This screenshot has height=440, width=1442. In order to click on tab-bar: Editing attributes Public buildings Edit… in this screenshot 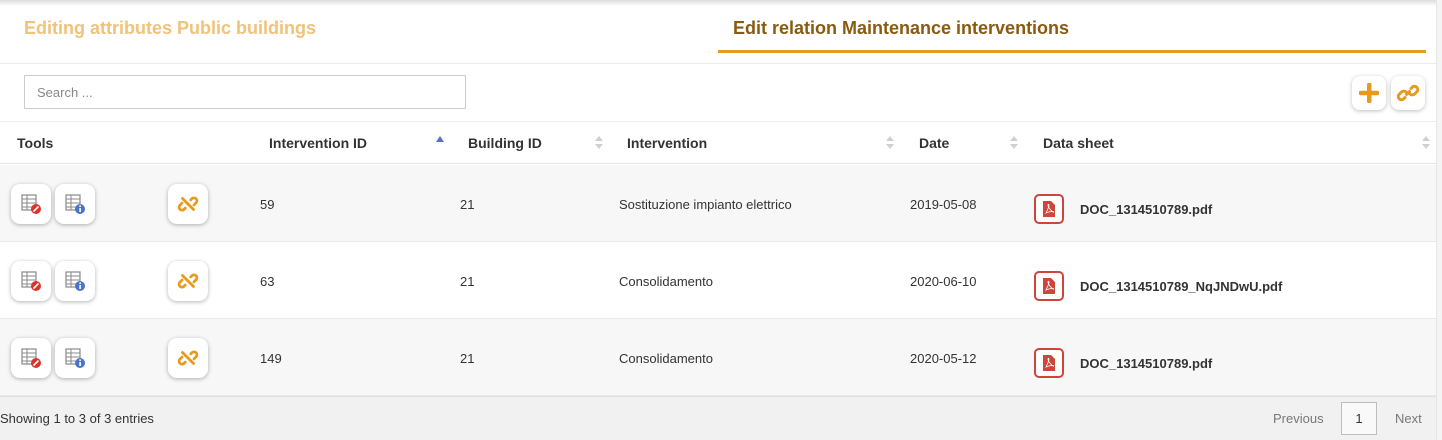, I will do `click(718, 32)`.